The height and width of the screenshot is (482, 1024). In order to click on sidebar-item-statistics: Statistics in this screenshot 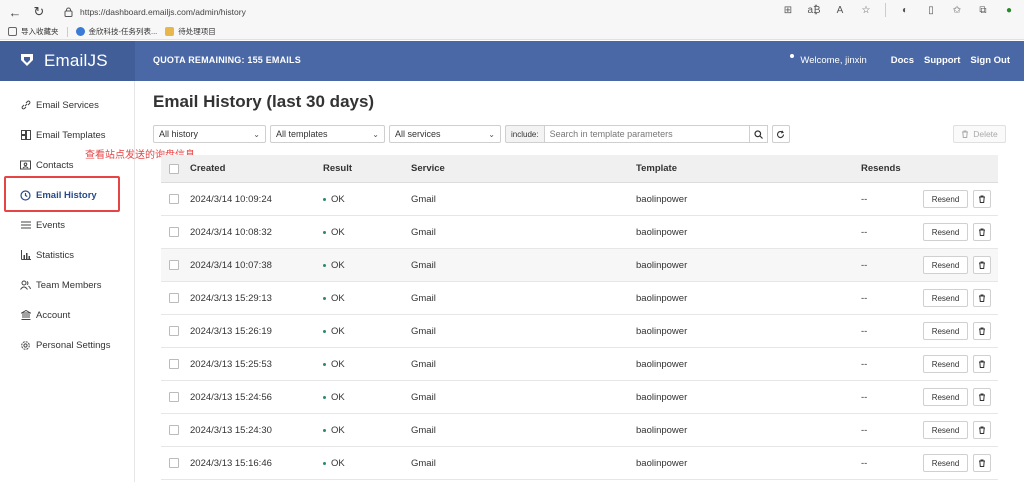, I will do `click(47, 255)`.